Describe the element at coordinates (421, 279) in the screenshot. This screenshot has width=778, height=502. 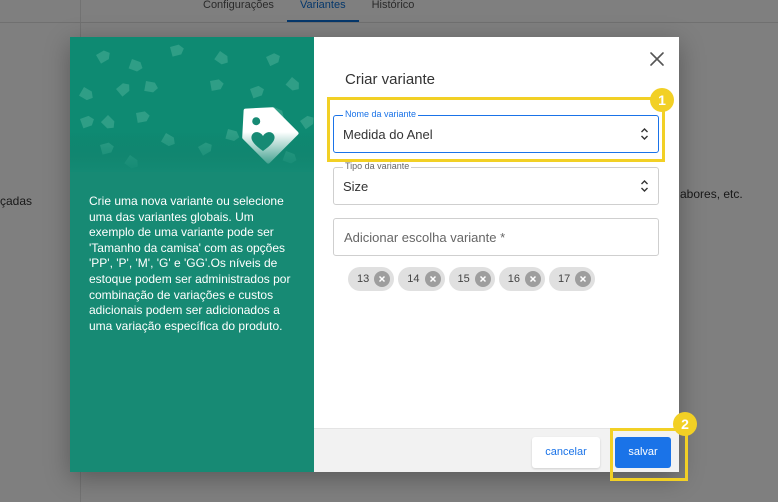
I see `choice-chip: 14` at that location.